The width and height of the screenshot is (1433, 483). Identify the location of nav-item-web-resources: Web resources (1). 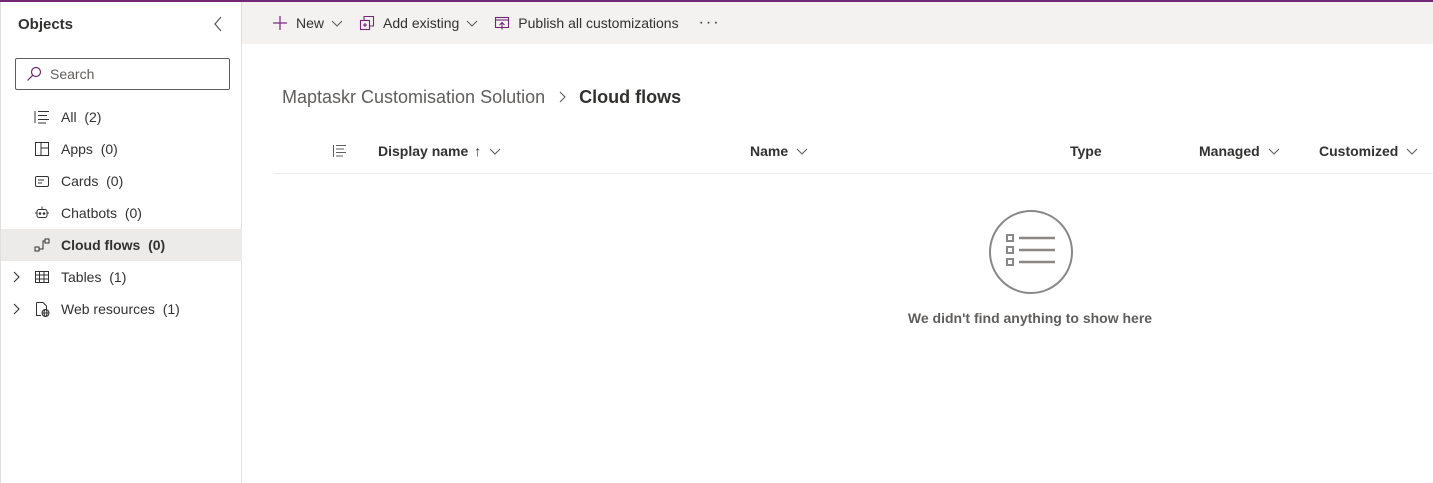
(121, 309).